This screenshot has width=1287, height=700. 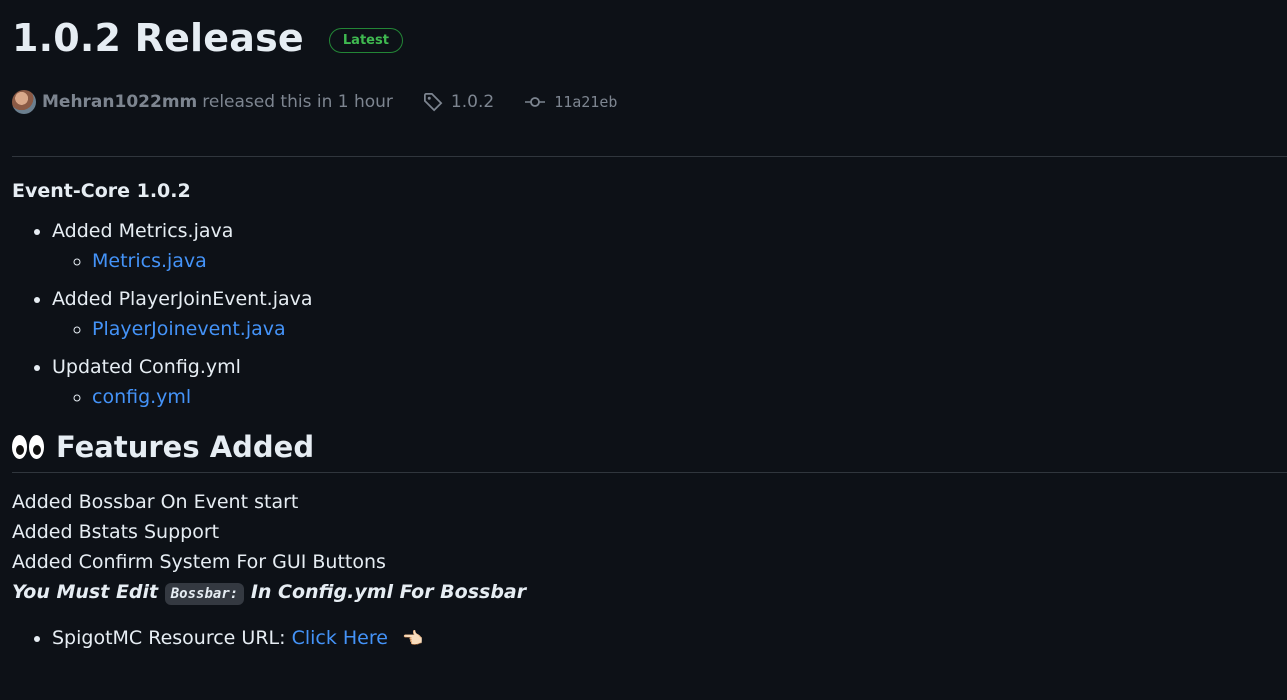 What do you see at coordinates (433, 102) in the screenshot?
I see `tag-icon` at bounding box center [433, 102].